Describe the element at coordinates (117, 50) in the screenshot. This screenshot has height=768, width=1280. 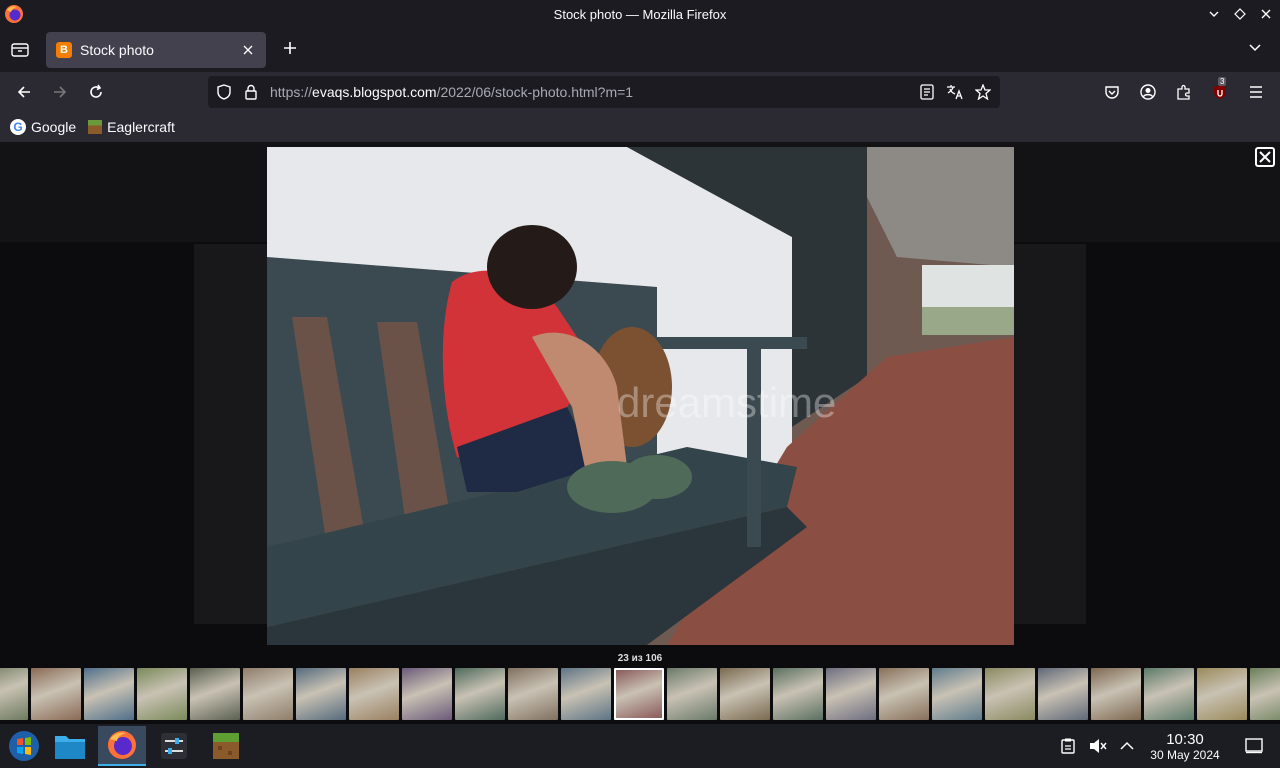
I see `tab-title: Stock photo` at that location.